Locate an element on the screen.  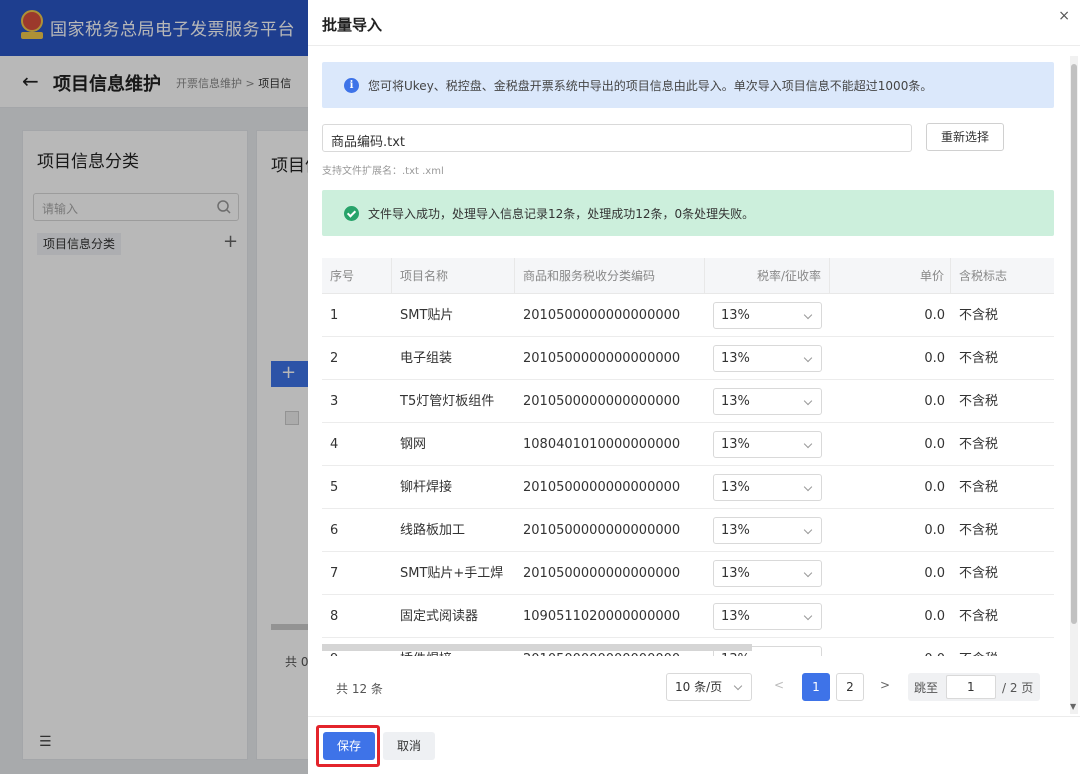
next-page-icon: > is located at coordinates (885, 685).